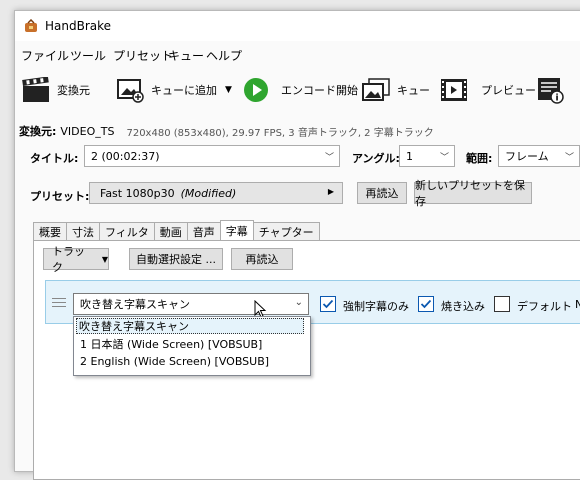 The width and height of the screenshot is (580, 480). Describe the element at coordinates (186, 55) in the screenshot. I see `menu-queue: キュー` at that location.